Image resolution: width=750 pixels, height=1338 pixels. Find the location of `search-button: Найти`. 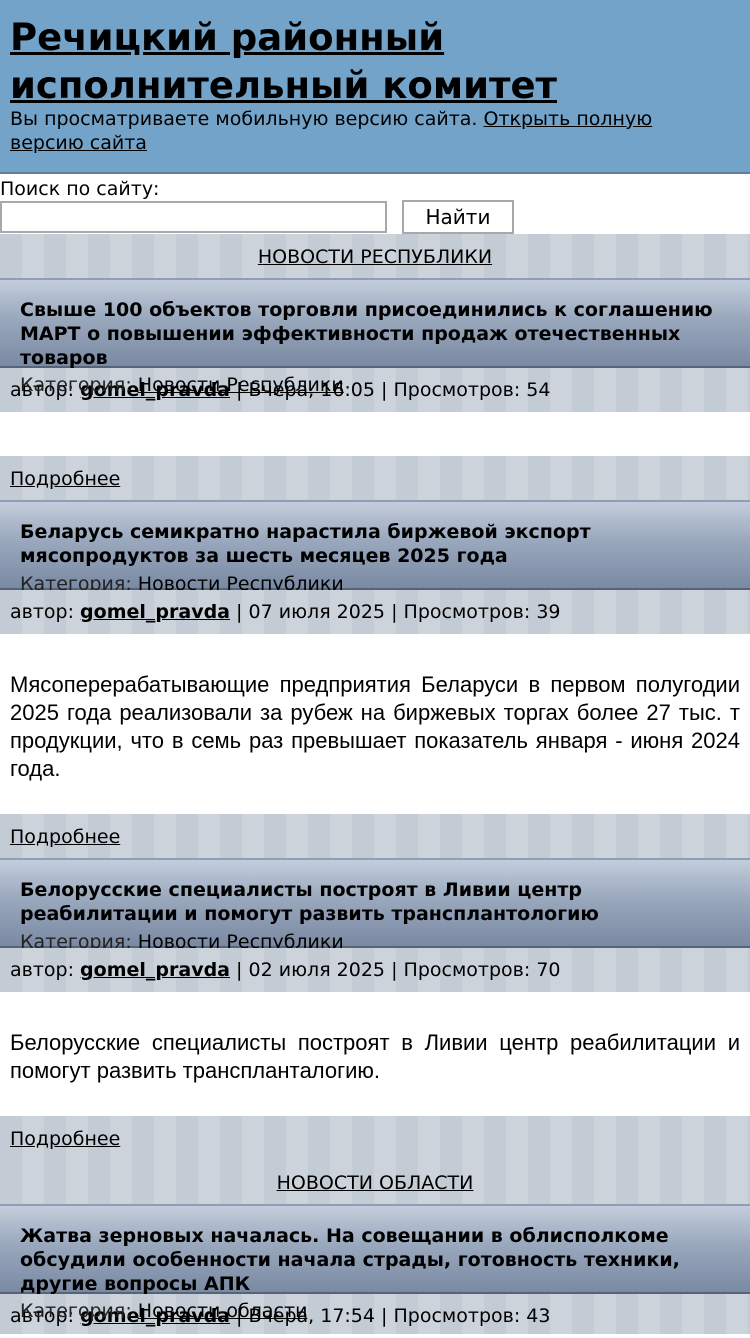

search-button: Найти is located at coordinates (458, 217).